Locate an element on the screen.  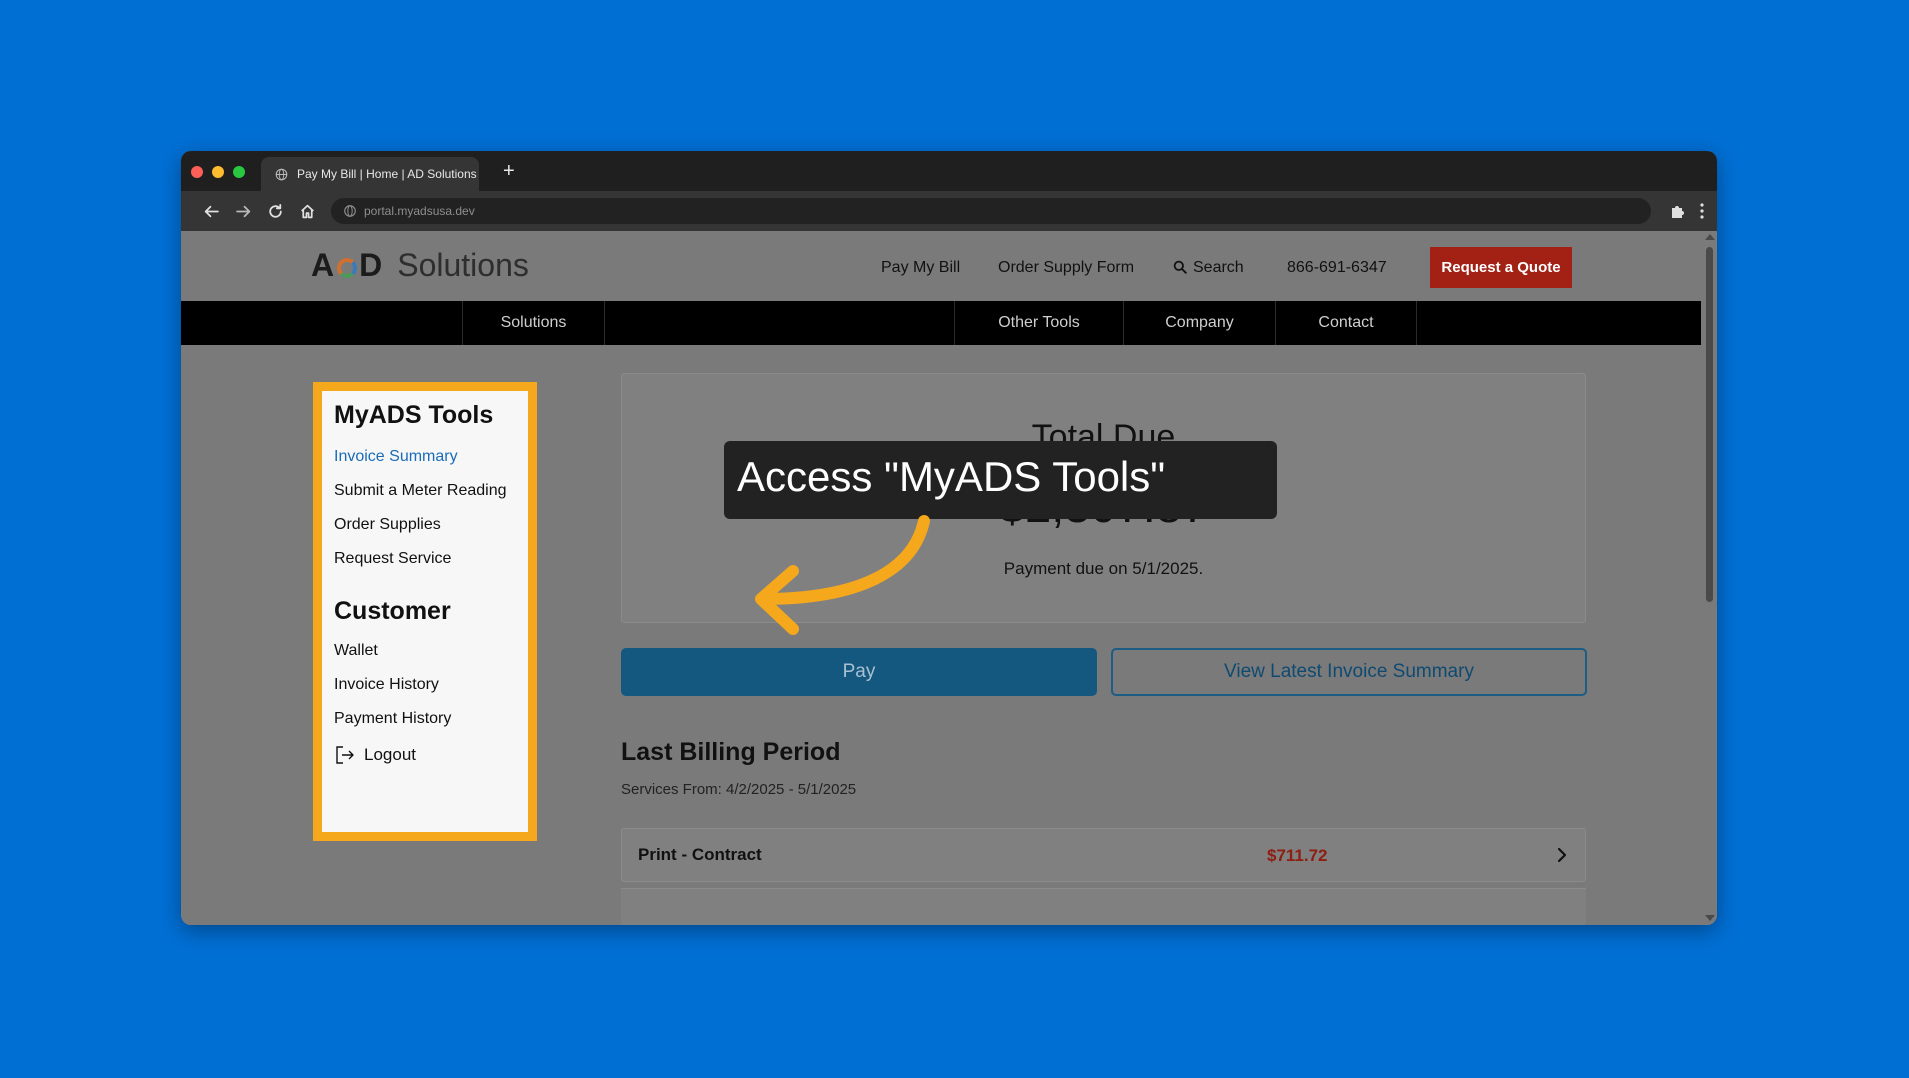
logo-ring-icon is located at coordinates (347, 268).